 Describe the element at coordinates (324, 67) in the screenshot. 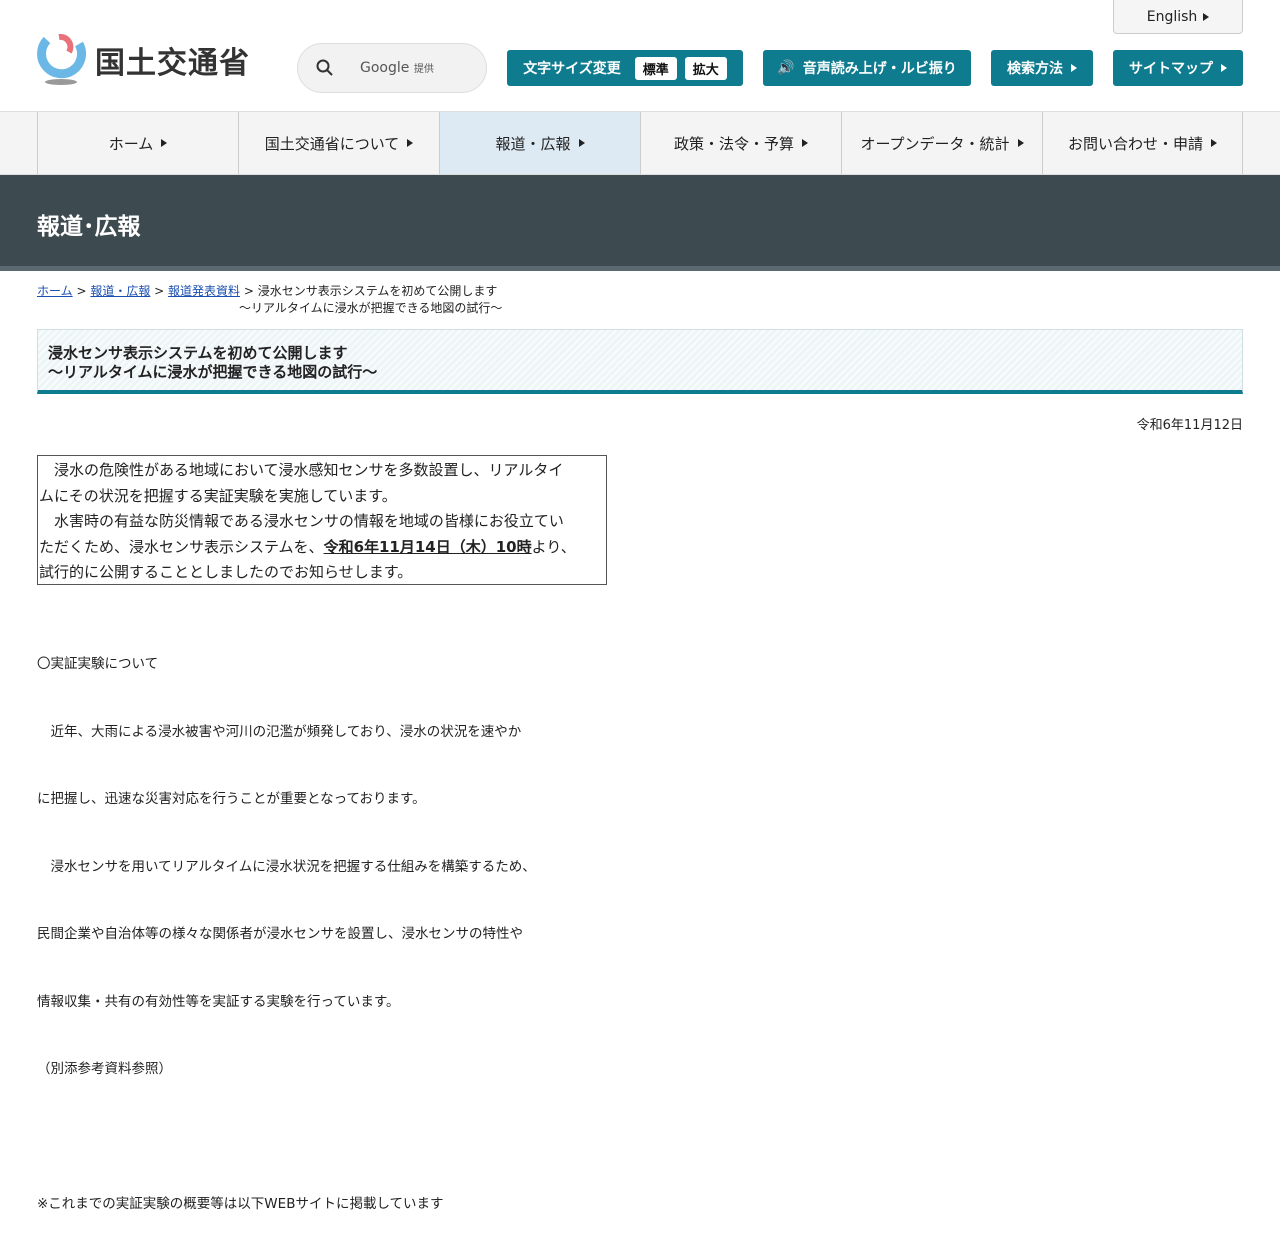

I see `search-icon` at that location.